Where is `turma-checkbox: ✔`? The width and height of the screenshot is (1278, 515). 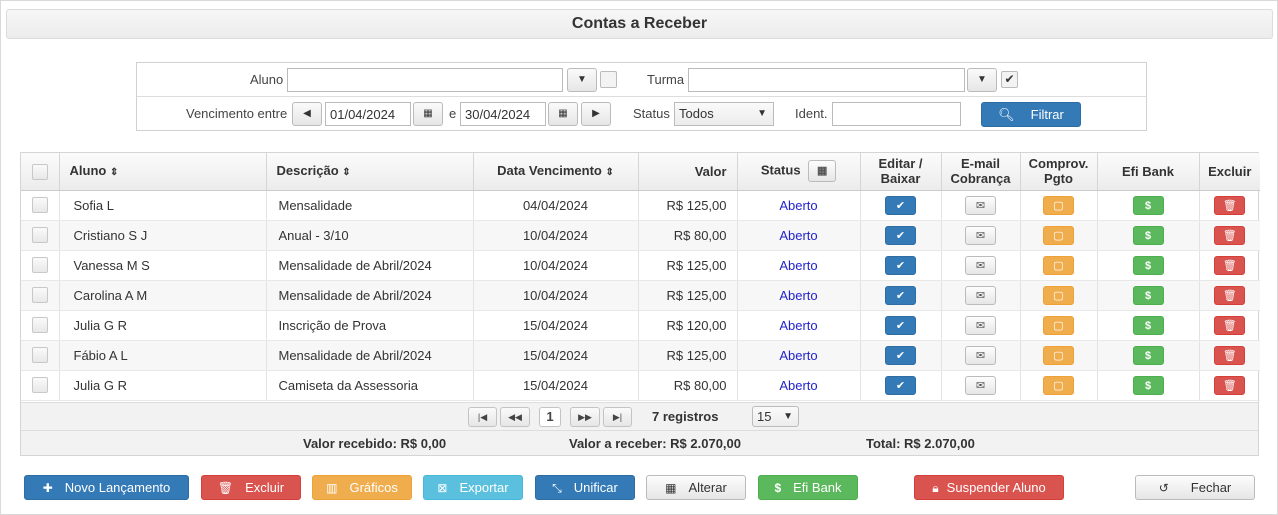
turma-checkbox: ✔ is located at coordinates (1009, 79).